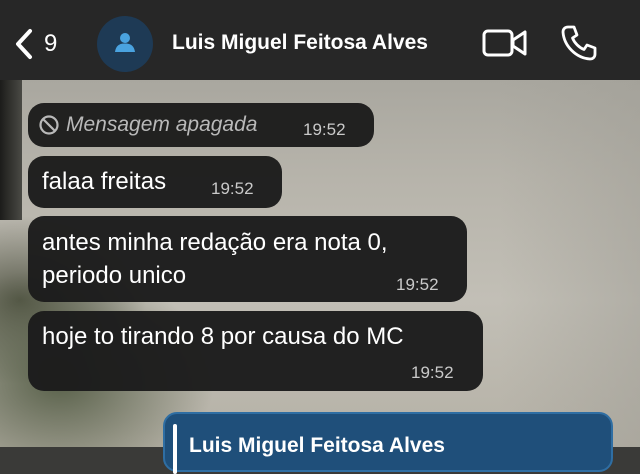 The height and width of the screenshot is (474, 640). What do you see at coordinates (104, 181) in the screenshot?
I see `message-text: falaa freitas` at bounding box center [104, 181].